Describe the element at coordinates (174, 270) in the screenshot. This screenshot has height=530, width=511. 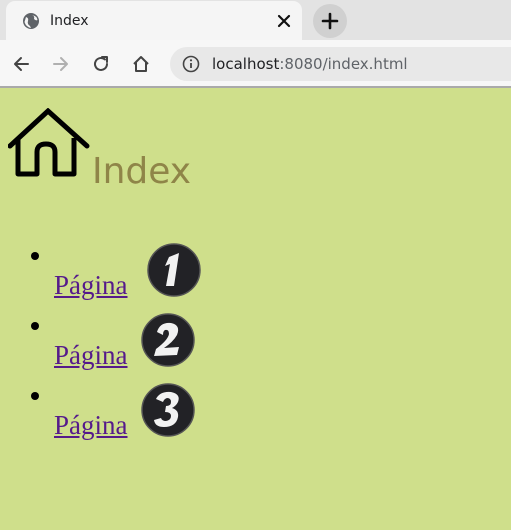
I see `number-one-icon` at that location.